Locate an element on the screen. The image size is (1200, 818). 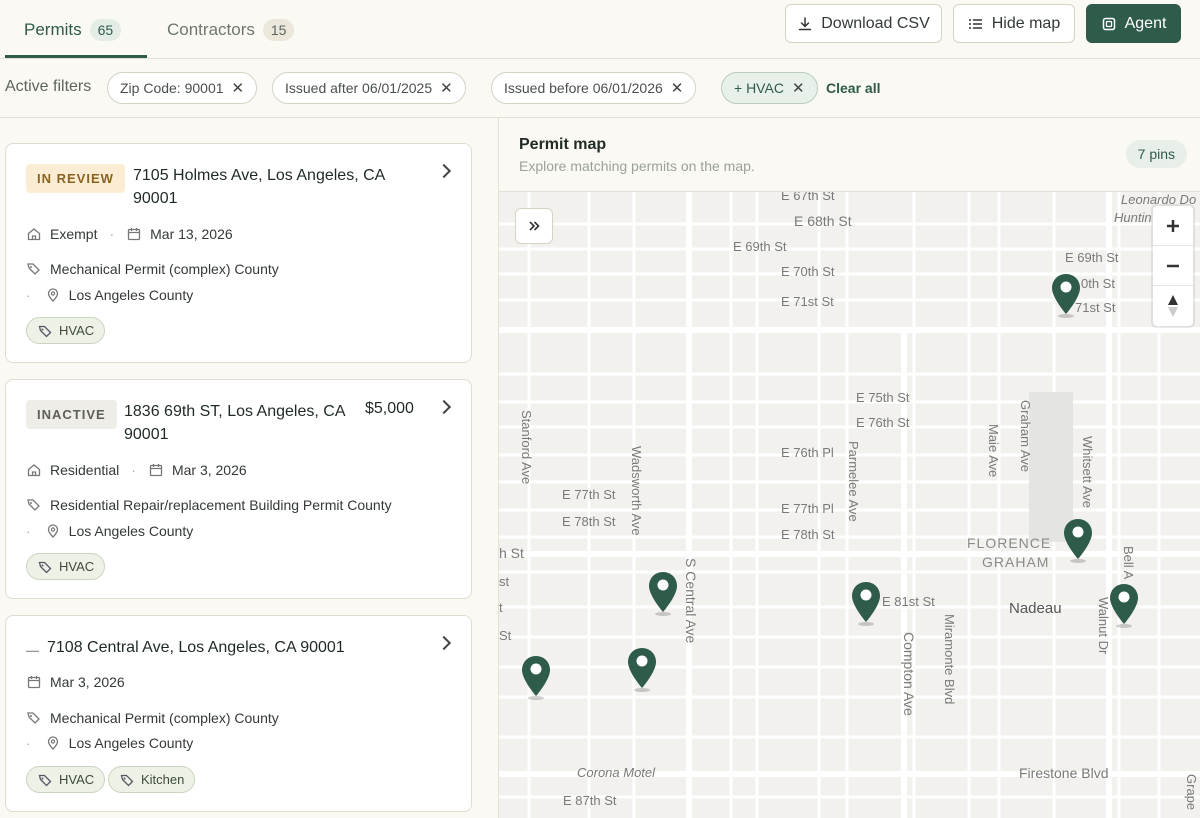
permit-date: Mar 3, 2026 is located at coordinates (209, 470).